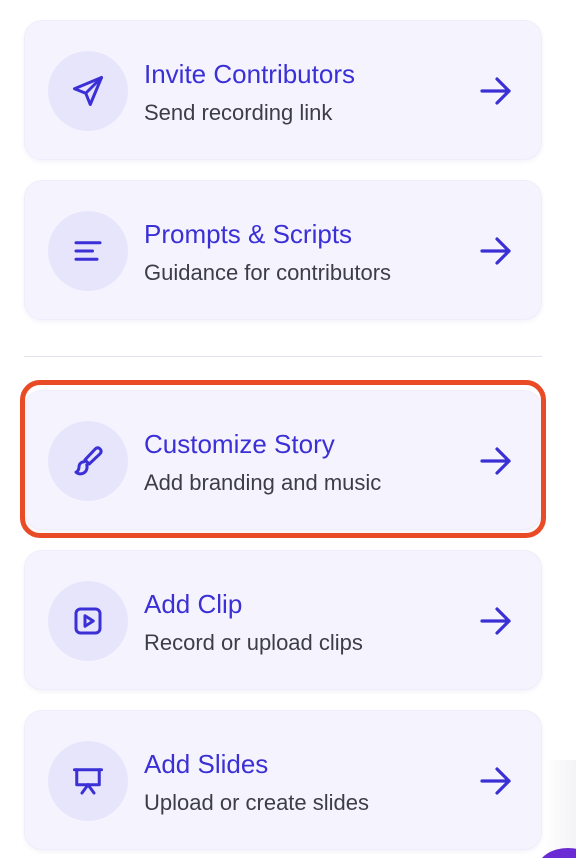  I want to click on presentation-icon, so click(88, 781).